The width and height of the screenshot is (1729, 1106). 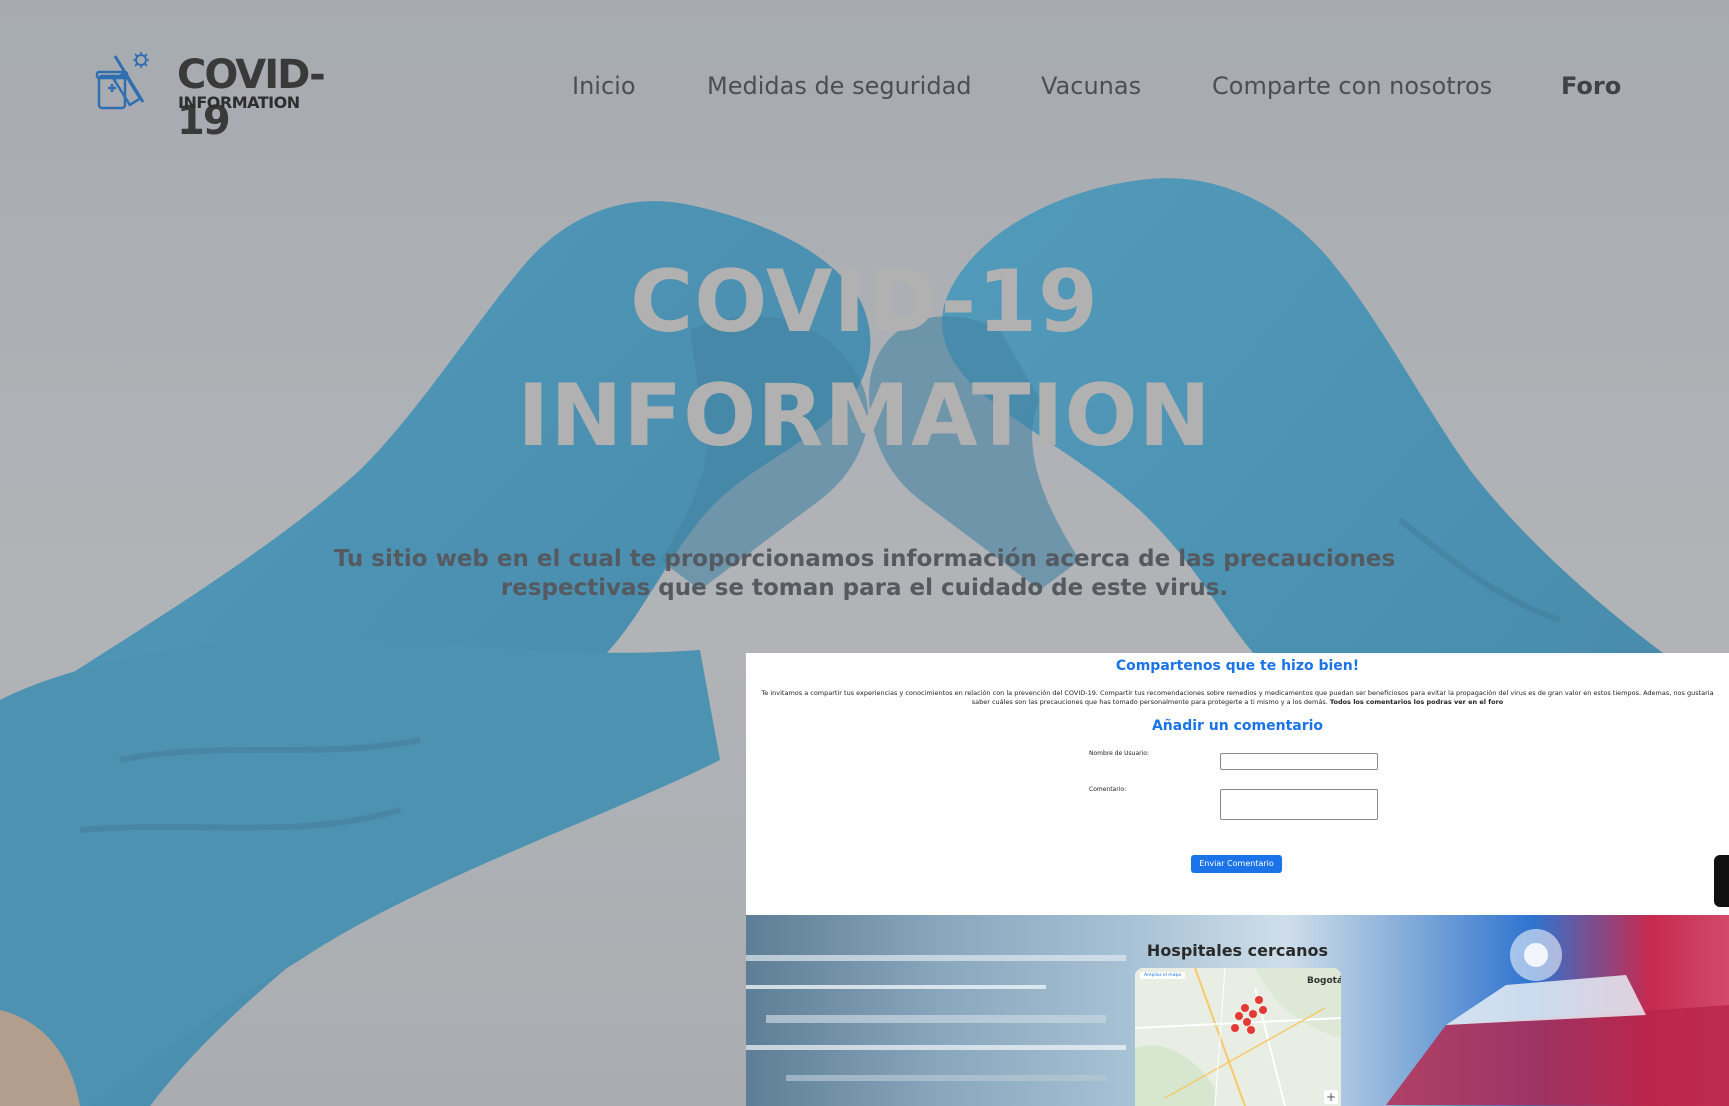 I want to click on nav-item-vacunas: Vacunas, so click(x=1091, y=86).